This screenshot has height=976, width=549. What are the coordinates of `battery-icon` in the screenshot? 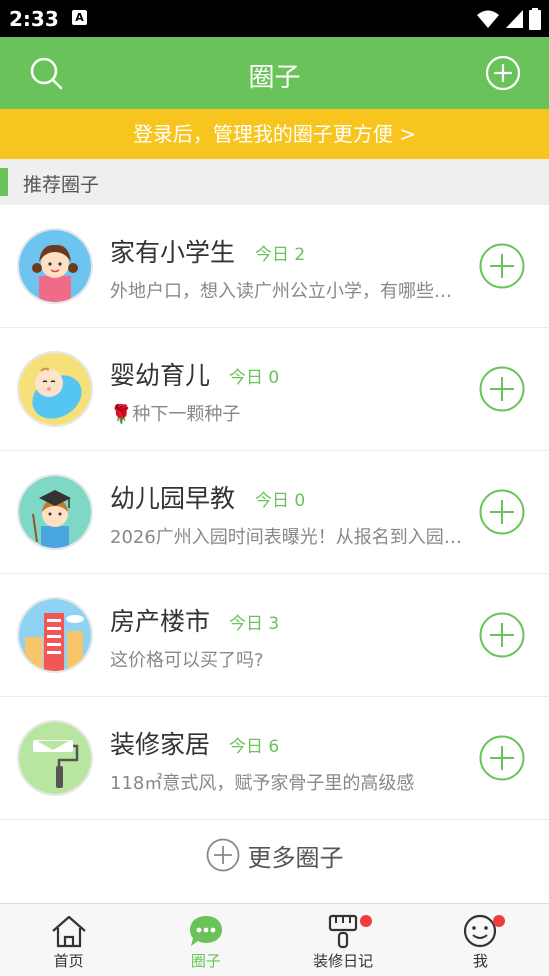 It's located at (535, 19).